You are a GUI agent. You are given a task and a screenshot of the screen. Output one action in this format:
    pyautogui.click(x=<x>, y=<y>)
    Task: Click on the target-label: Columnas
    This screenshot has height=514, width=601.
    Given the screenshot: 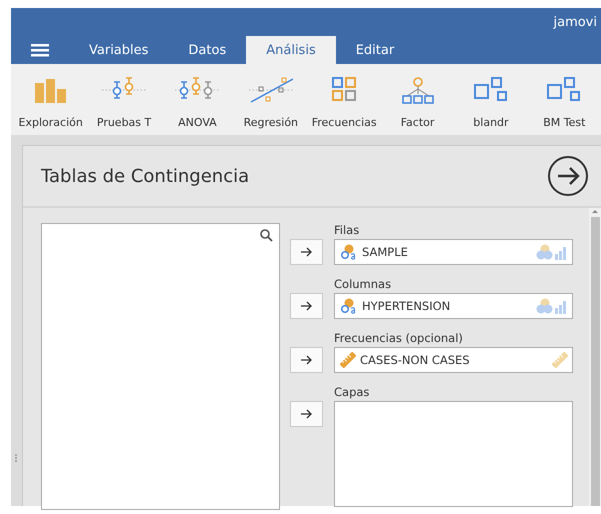 What is the action you would take?
    pyautogui.click(x=363, y=284)
    